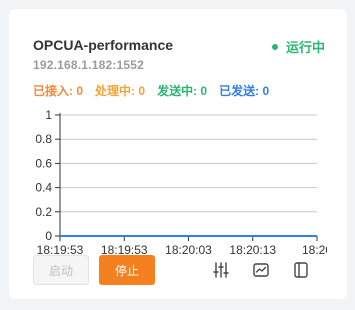 This screenshot has height=310, width=355. I want to click on y-tick-label: 1, so click(48, 115).